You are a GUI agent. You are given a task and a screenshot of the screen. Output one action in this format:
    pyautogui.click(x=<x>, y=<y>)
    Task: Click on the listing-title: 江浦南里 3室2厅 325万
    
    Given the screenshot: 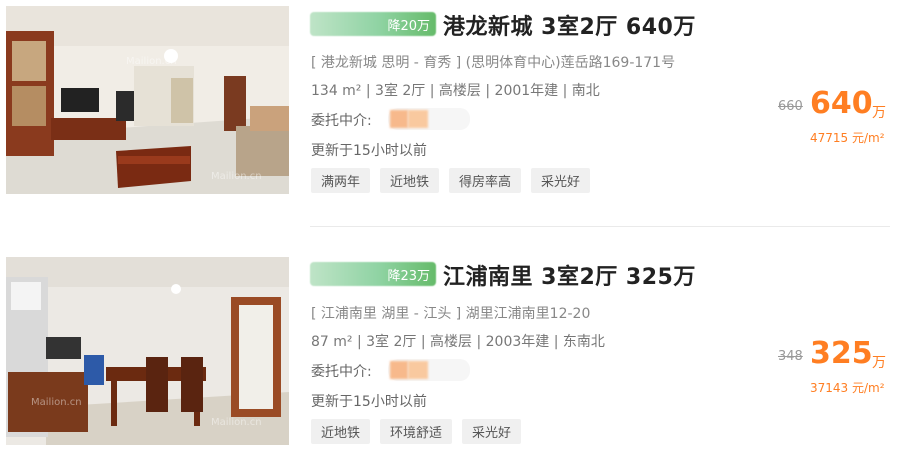 What is the action you would take?
    pyautogui.click(x=569, y=275)
    